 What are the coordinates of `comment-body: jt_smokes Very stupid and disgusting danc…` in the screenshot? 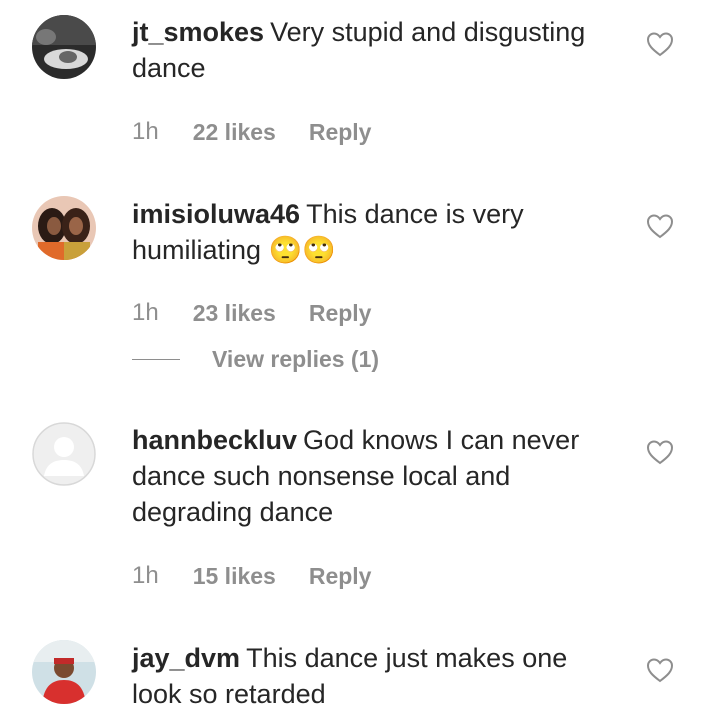 It's located at (372, 50).